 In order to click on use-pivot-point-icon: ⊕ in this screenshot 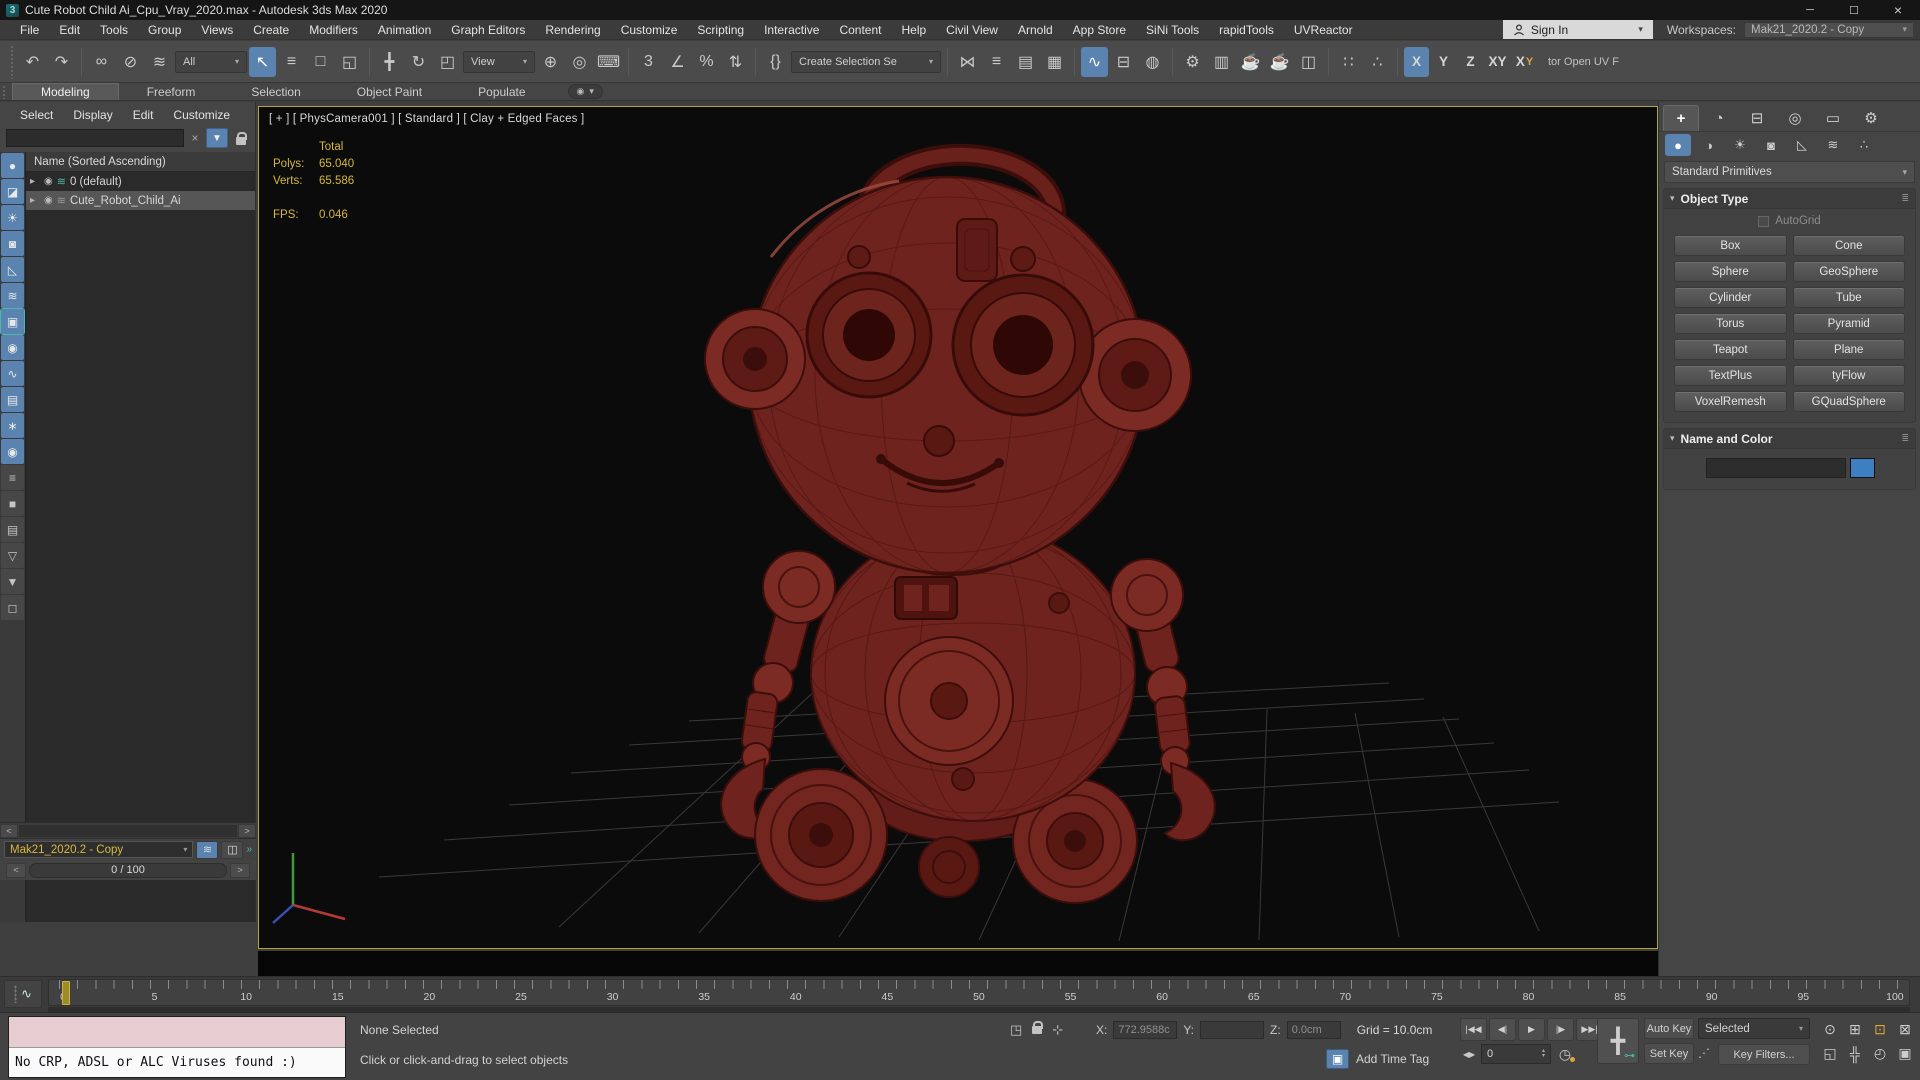, I will do `click(550, 62)`.